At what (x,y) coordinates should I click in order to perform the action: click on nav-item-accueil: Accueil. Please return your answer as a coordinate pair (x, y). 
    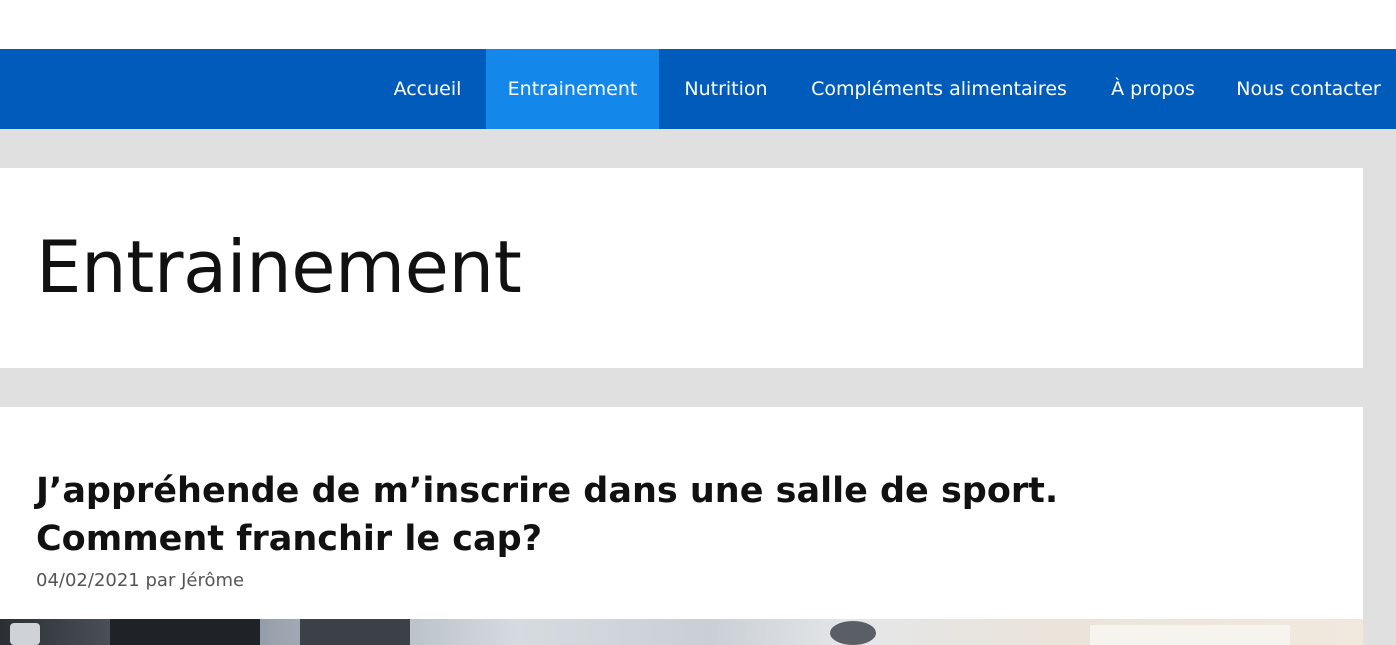
    Looking at the image, I should click on (427, 89).